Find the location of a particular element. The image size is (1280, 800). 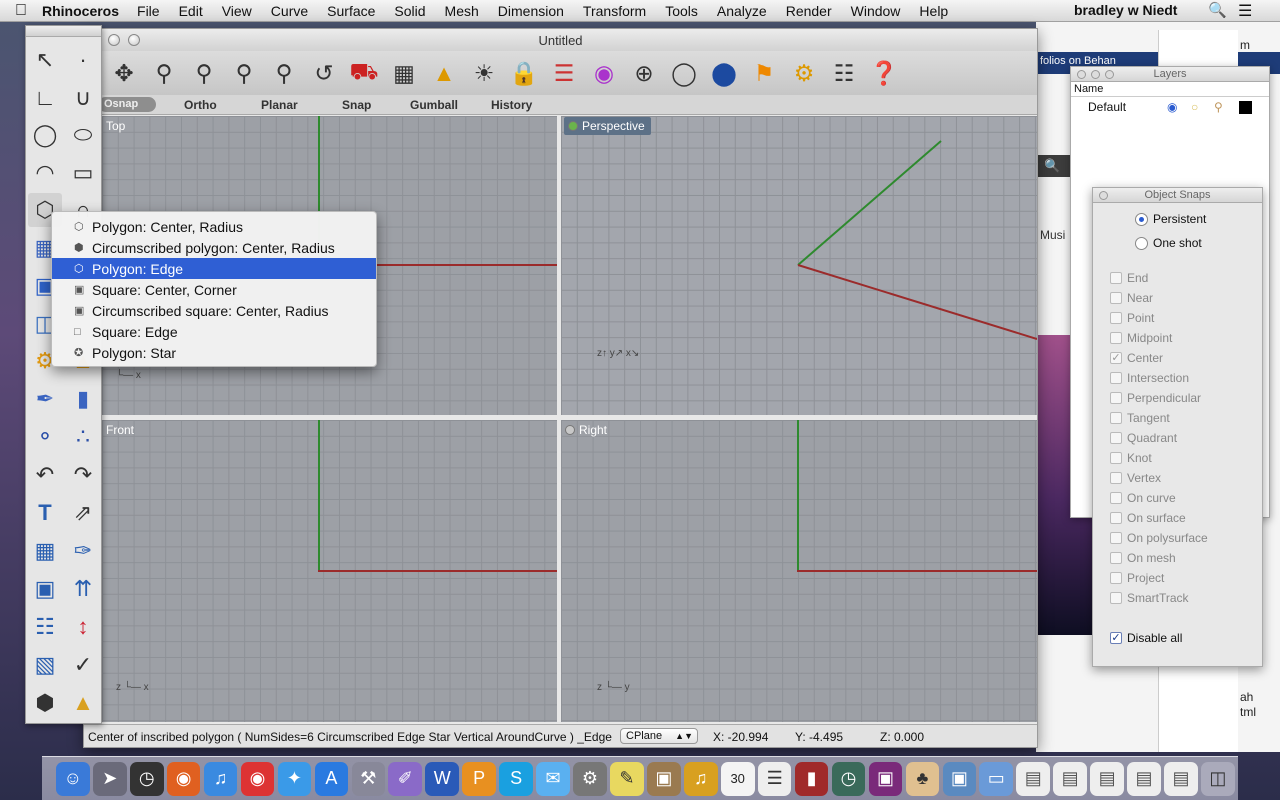

app-menu: Rhinoceros is located at coordinates (80, 11).